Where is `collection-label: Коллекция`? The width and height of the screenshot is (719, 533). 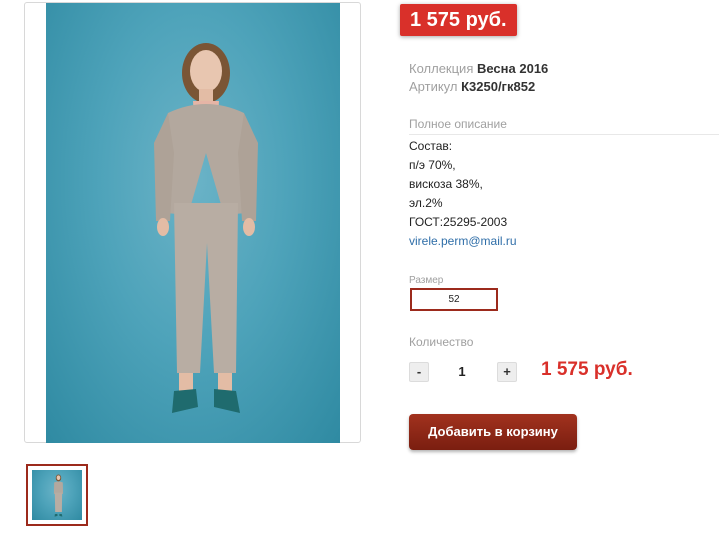 collection-label: Коллекция is located at coordinates (441, 68).